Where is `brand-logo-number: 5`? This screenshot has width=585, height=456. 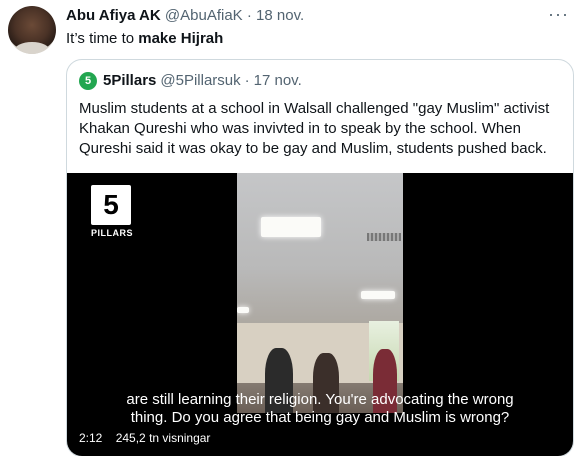
brand-logo-number: 5 is located at coordinates (111, 205).